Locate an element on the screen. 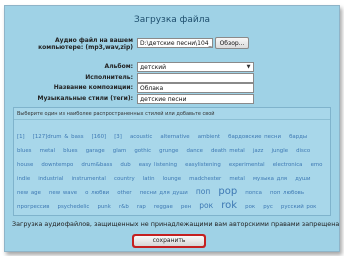 The width and height of the screenshot is (344, 256). tag-link: latin is located at coordinates (149, 179).